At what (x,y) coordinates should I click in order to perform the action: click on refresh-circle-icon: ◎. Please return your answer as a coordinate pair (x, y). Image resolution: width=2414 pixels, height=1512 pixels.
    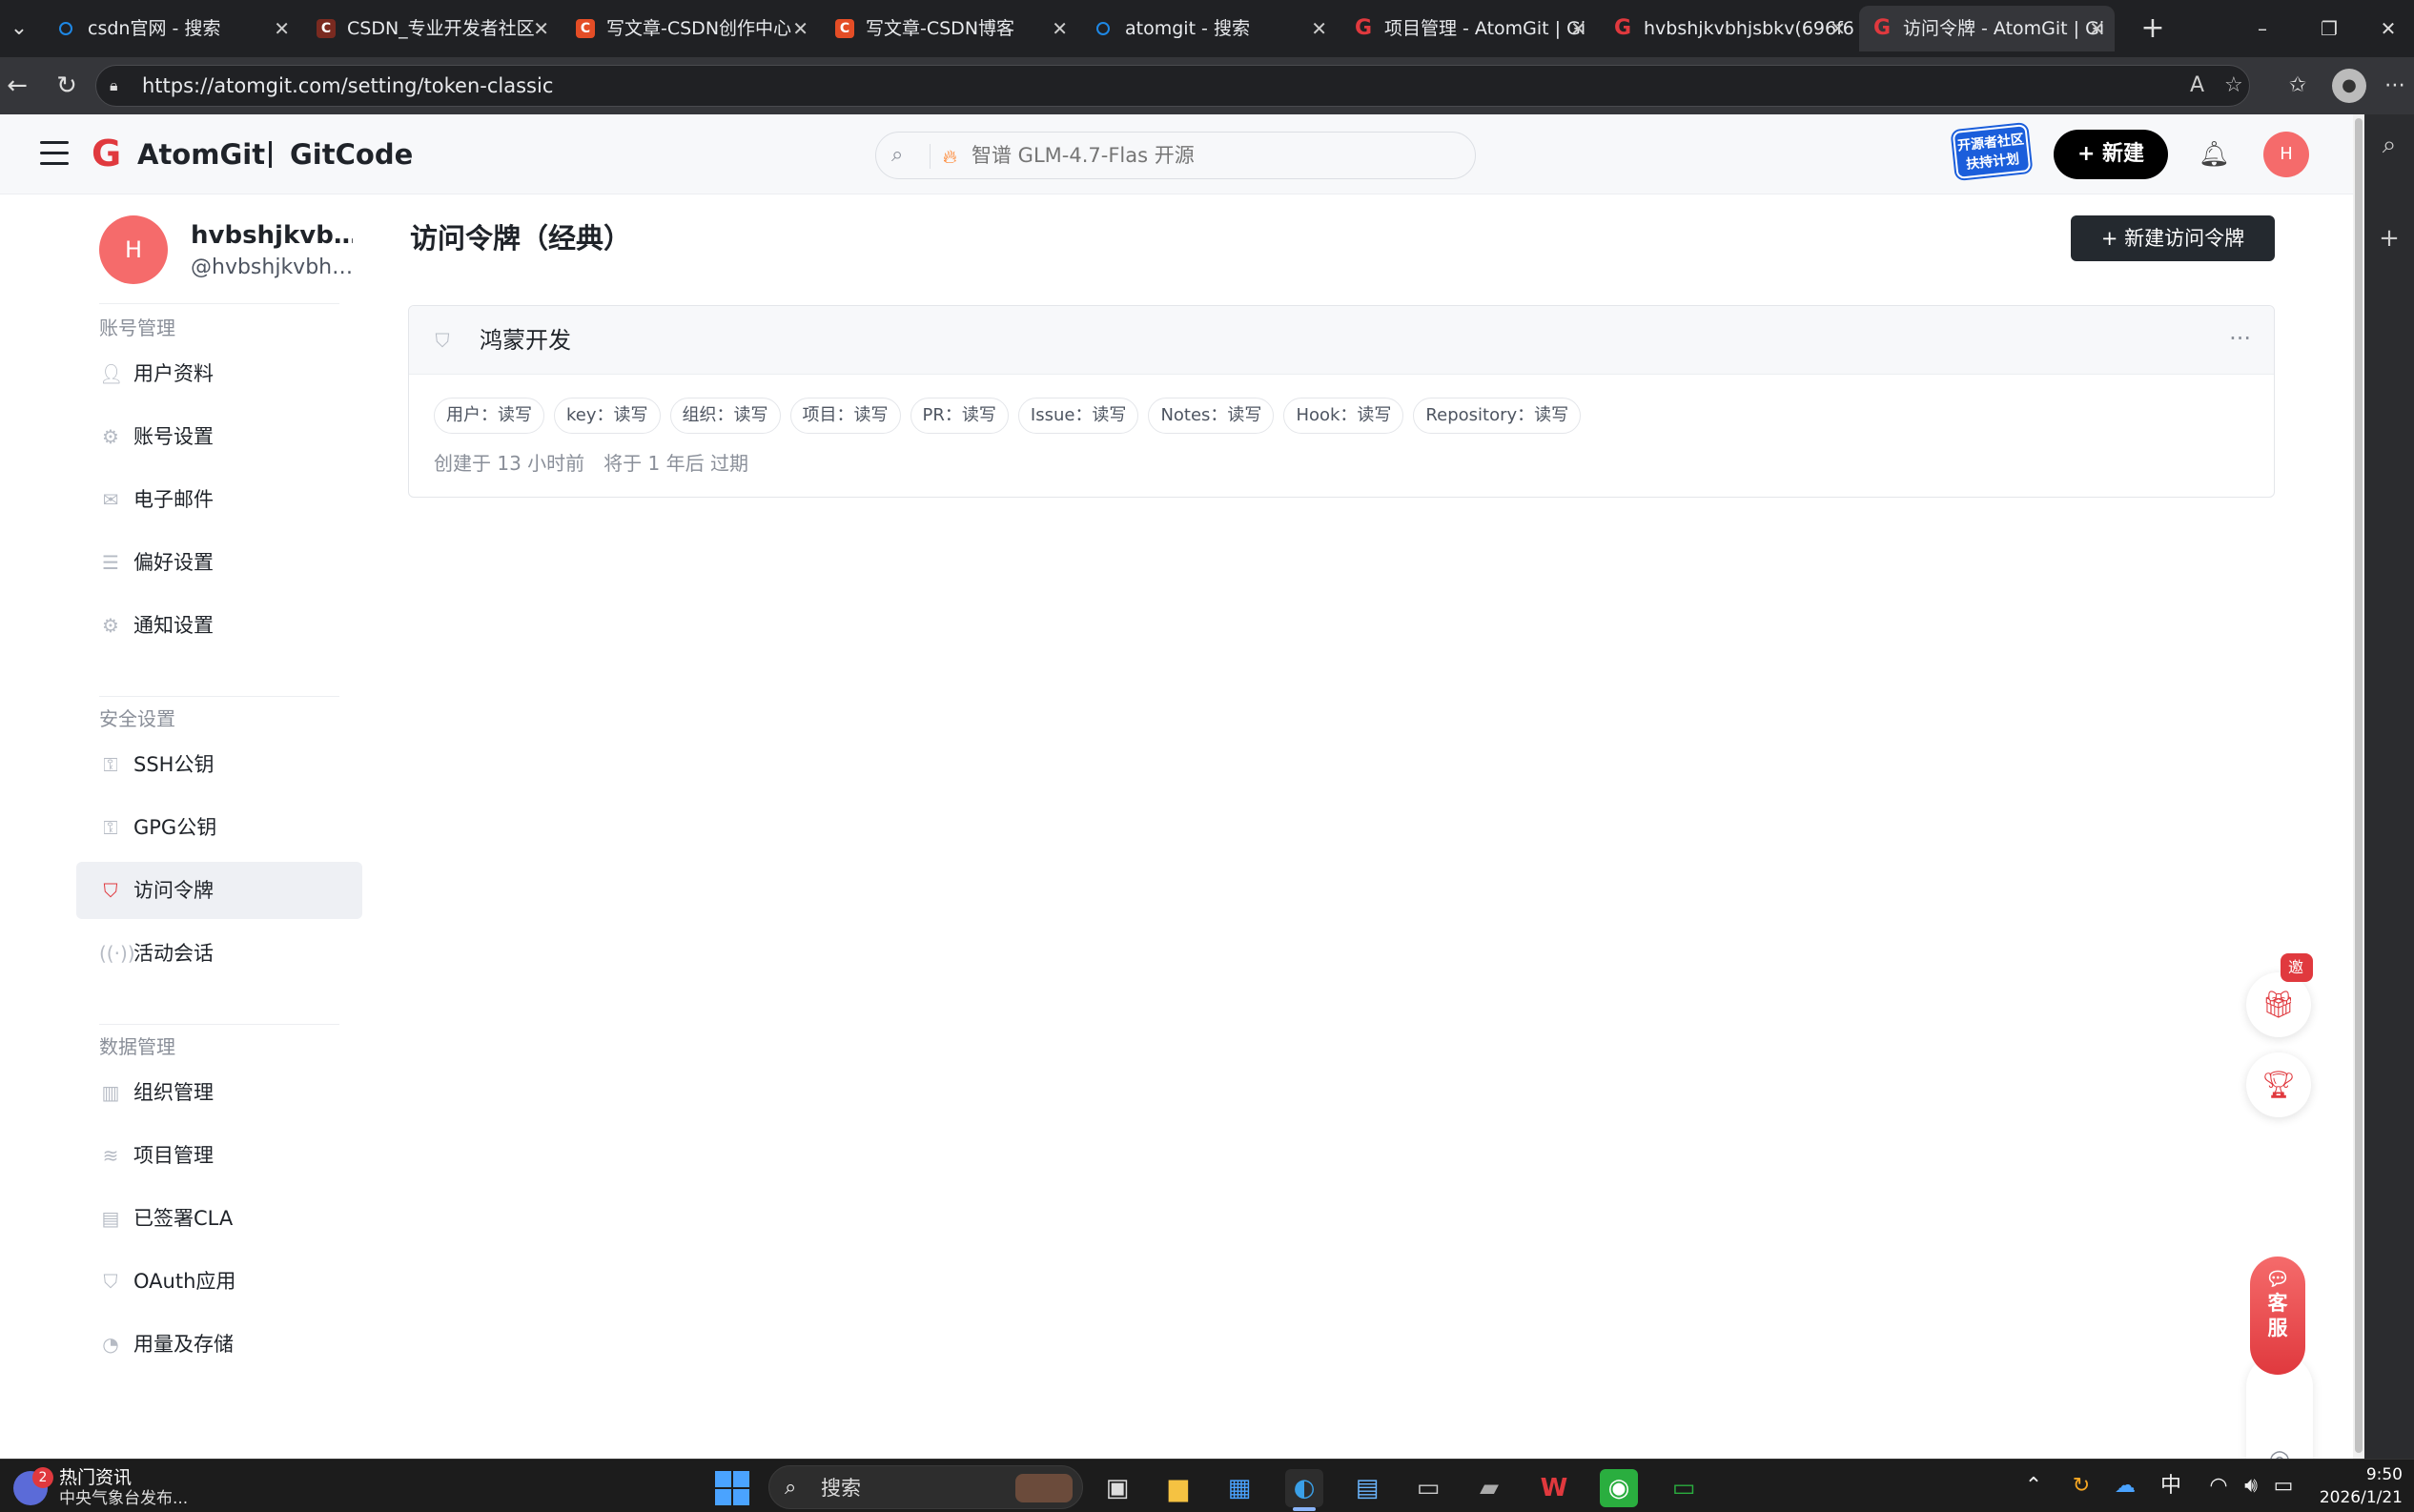
    Looking at the image, I should click on (2279, 1451).